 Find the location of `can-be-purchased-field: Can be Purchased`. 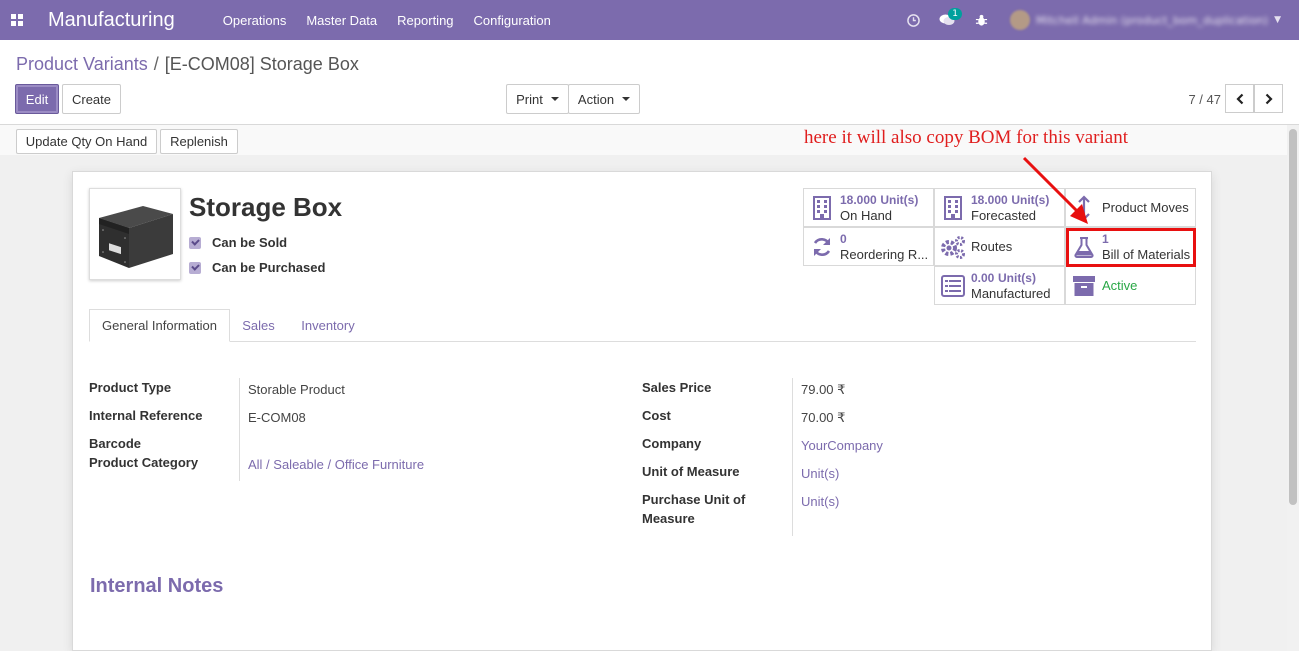

can-be-purchased-field: Can be Purchased is located at coordinates (257, 267).